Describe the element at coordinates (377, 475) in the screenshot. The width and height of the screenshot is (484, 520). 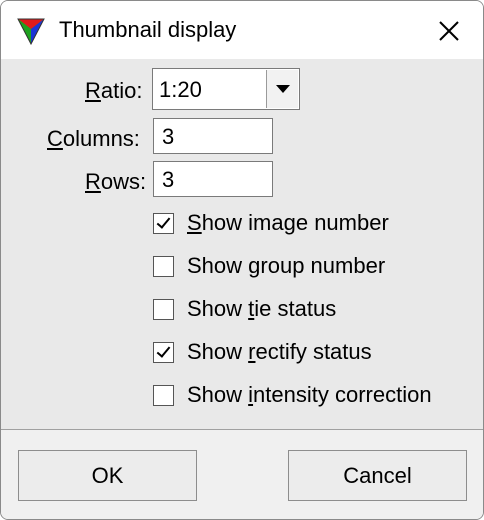
I see `cancel-button: Cancel` at that location.